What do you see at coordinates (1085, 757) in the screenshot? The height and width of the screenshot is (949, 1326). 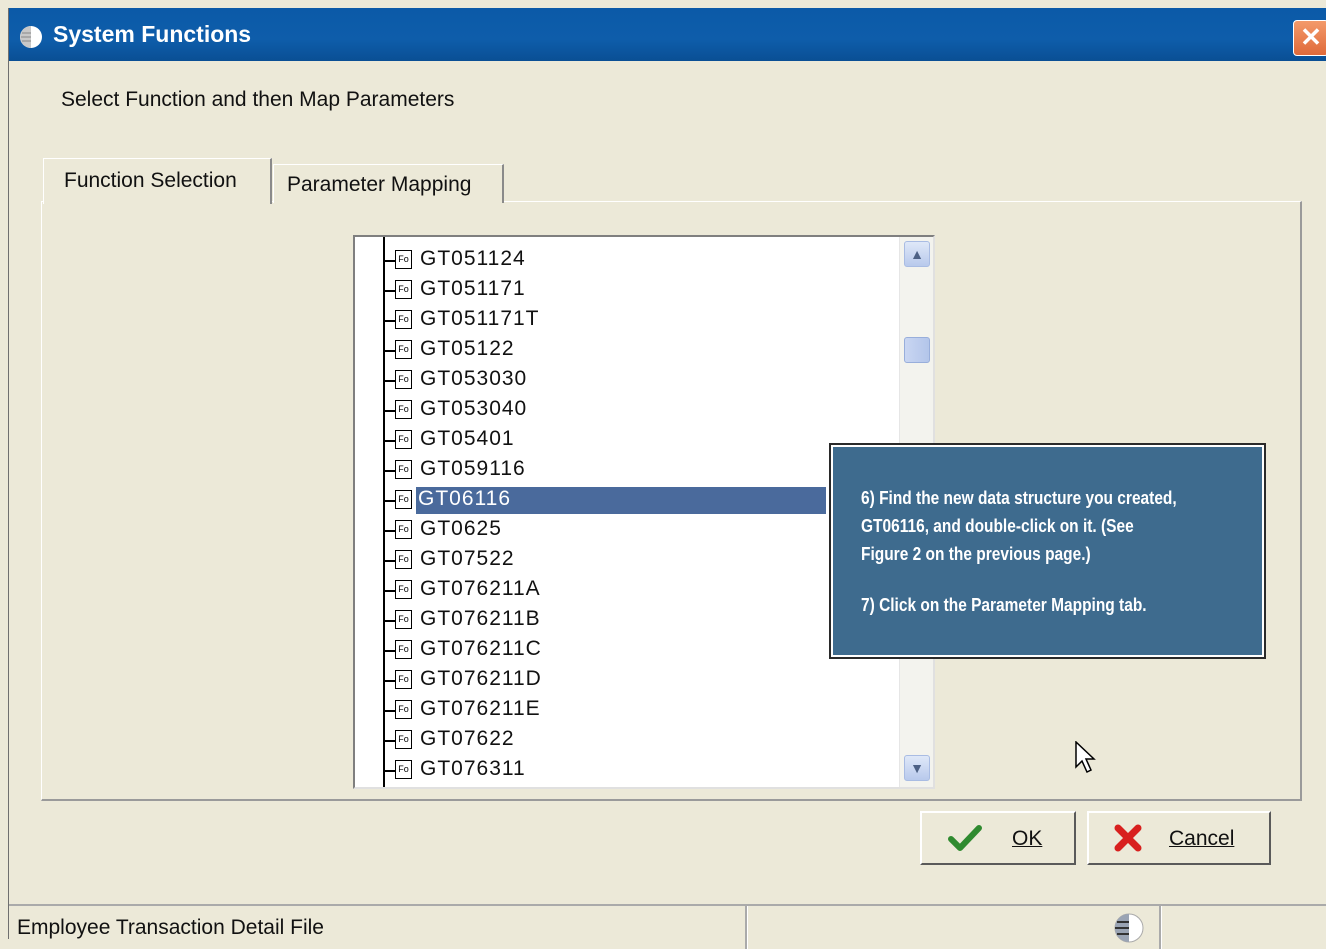 I see `mouse-pointer-icon` at bounding box center [1085, 757].